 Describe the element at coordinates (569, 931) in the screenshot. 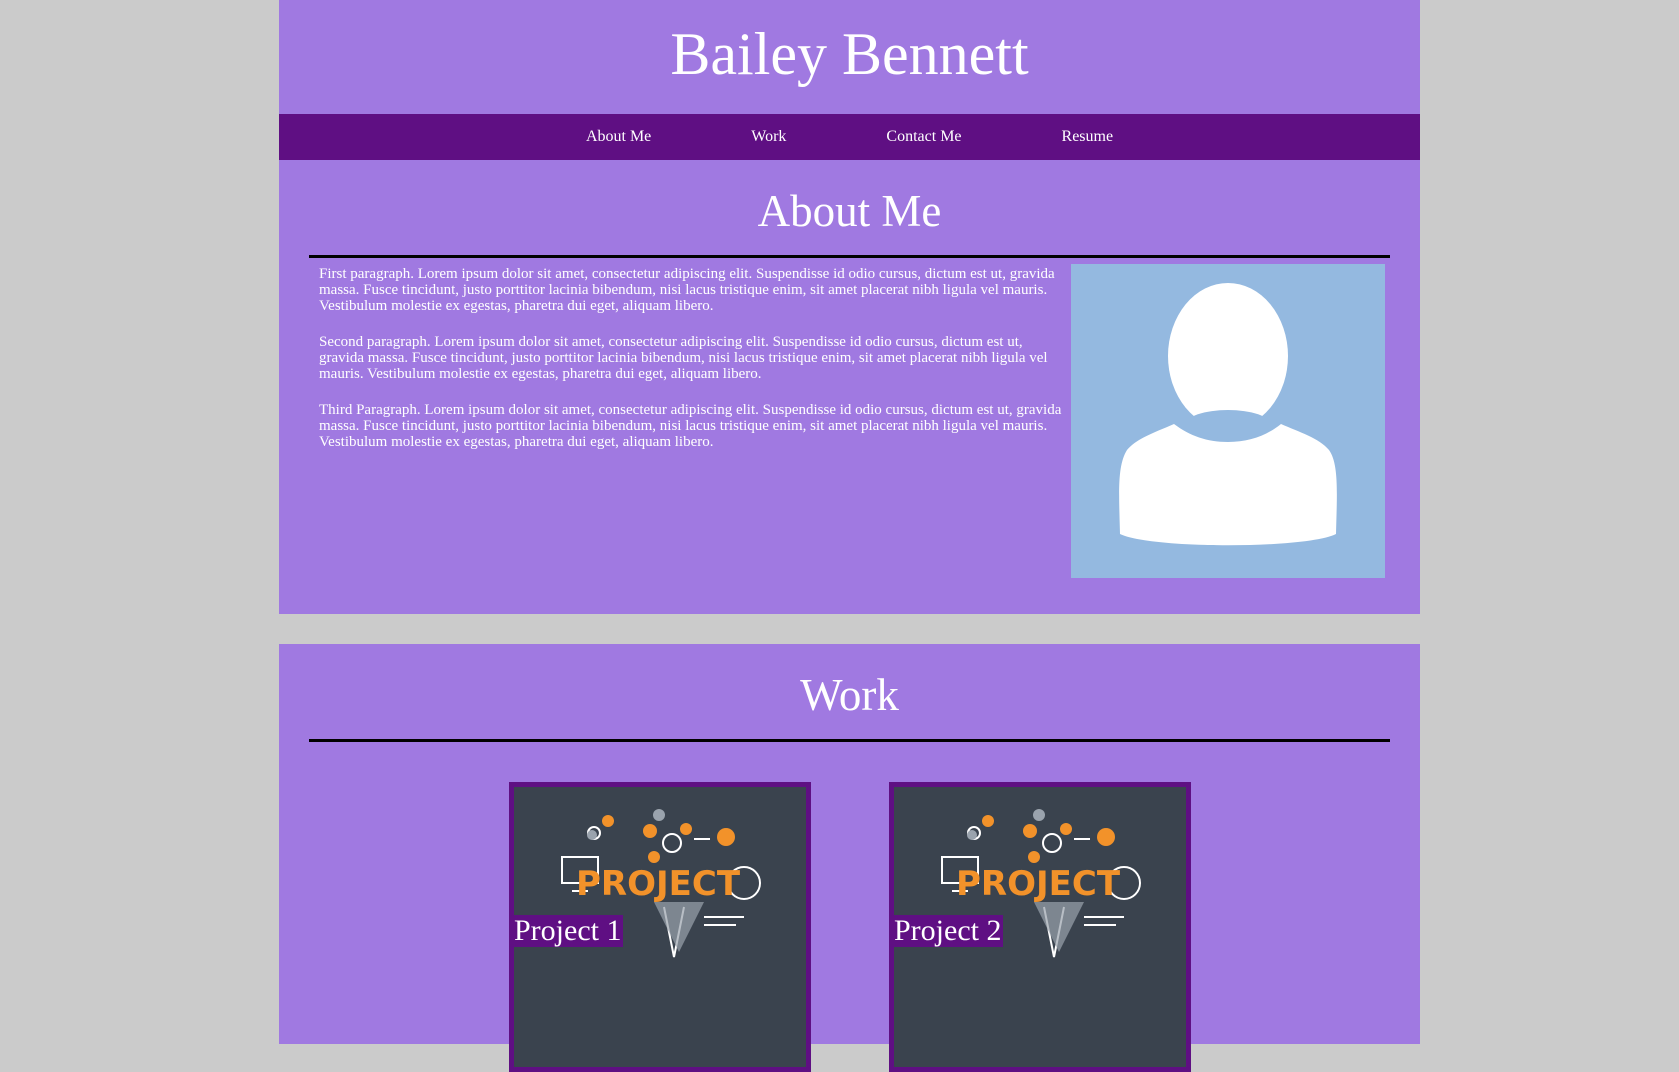

I see `project-label-1: Project 1` at that location.